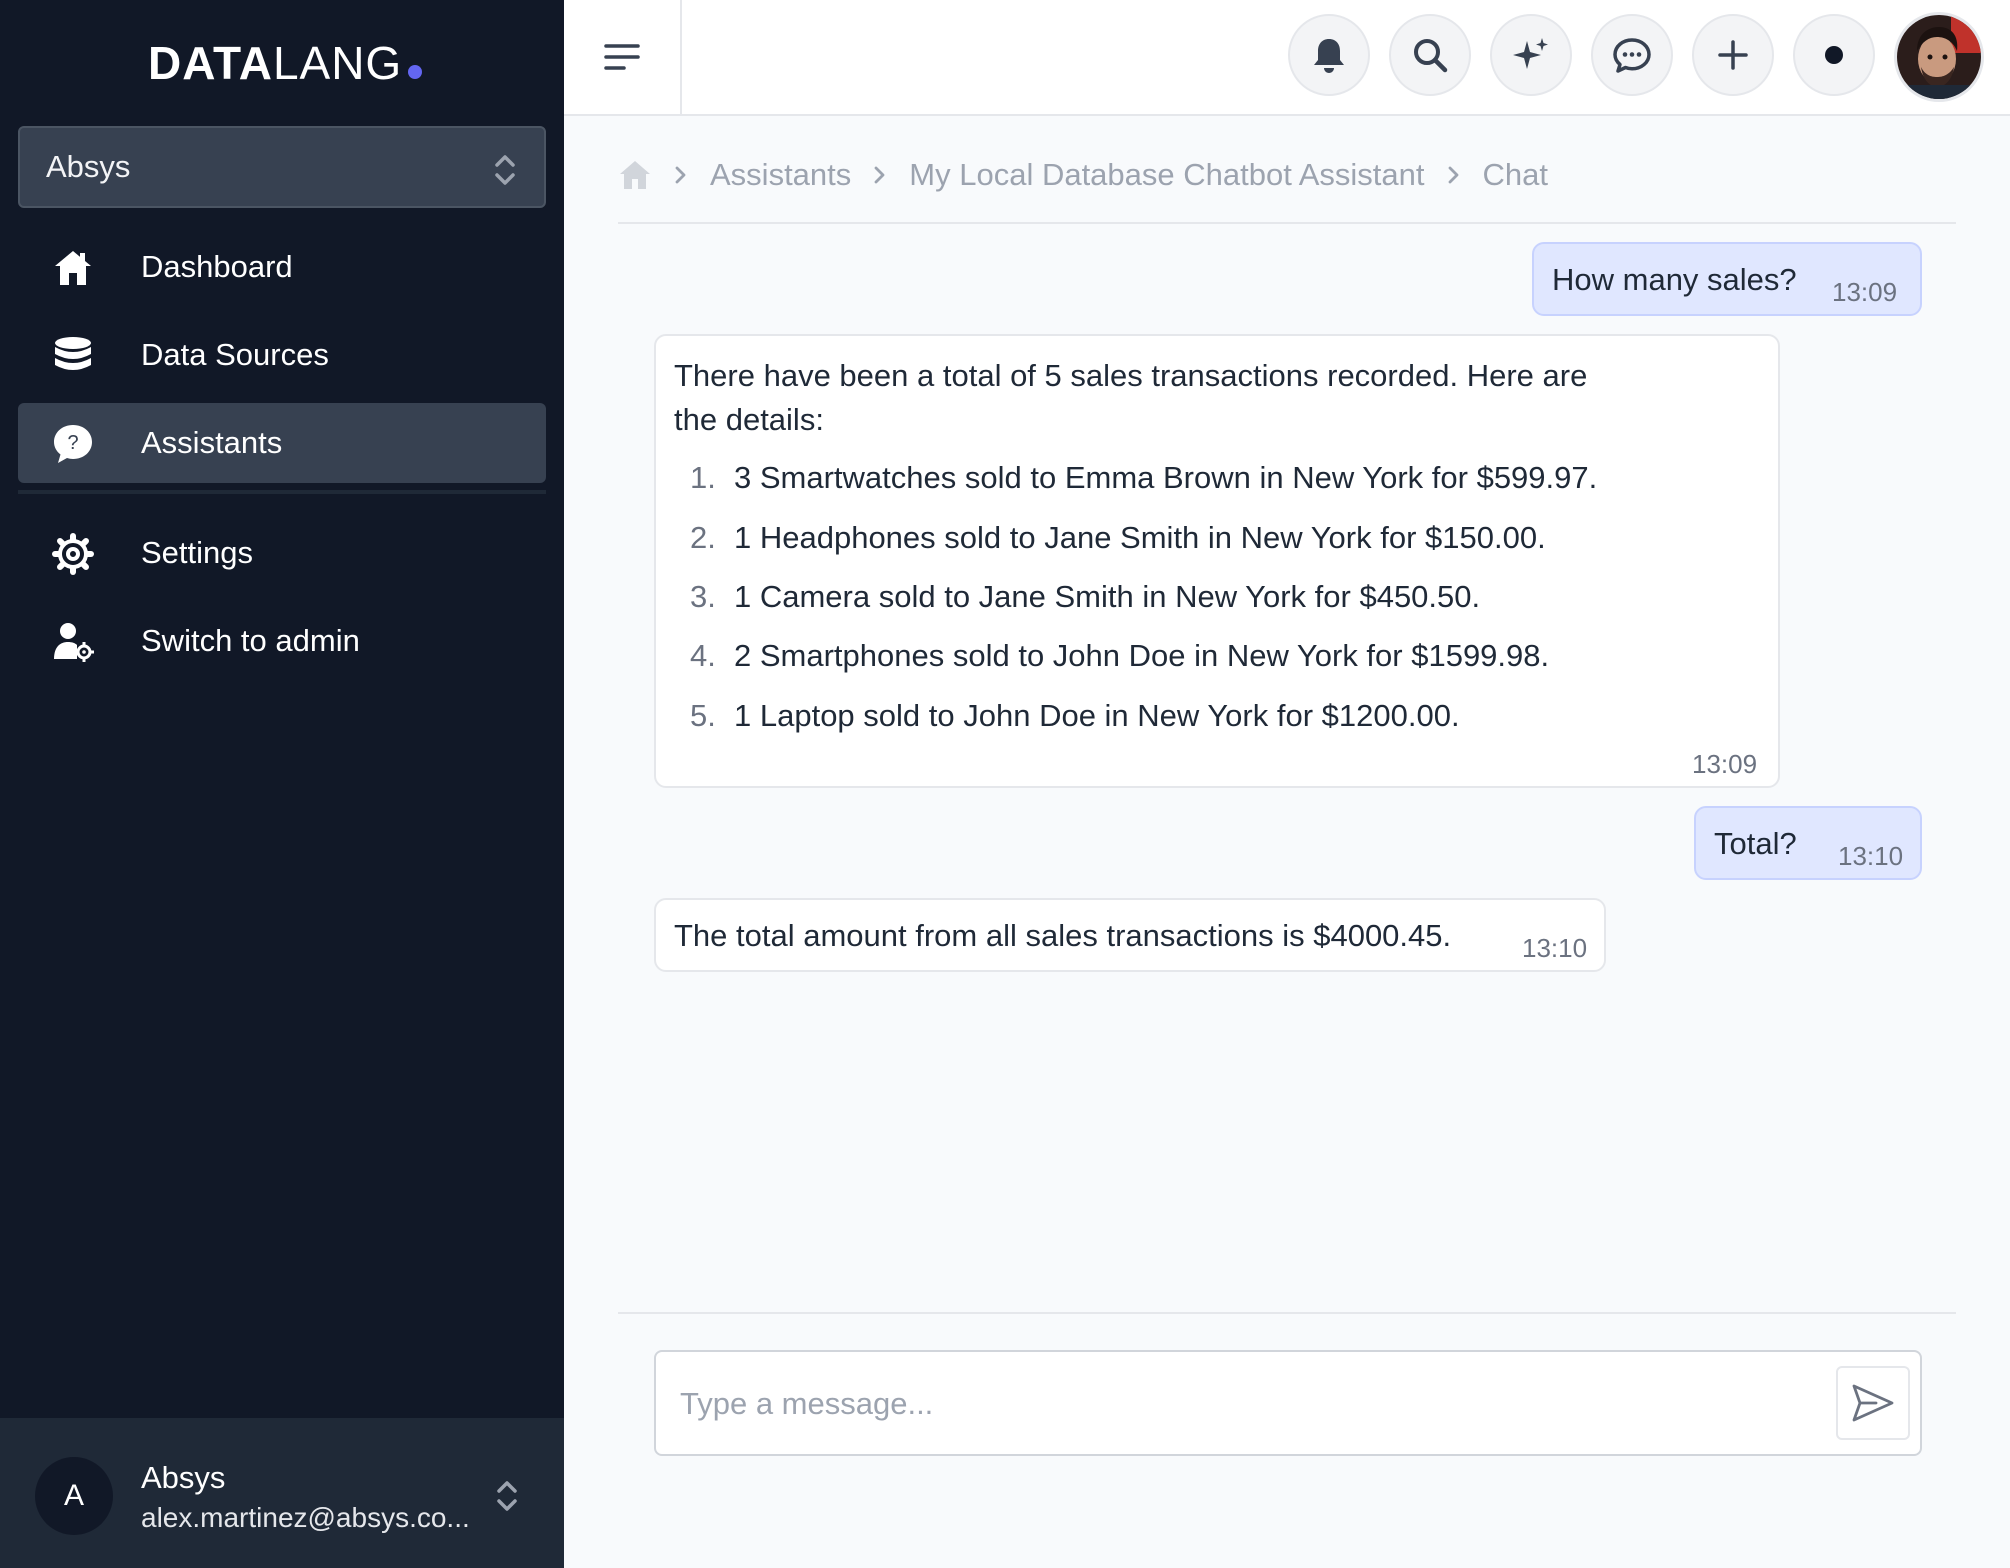  What do you see at coordinates (282, 553) in the screenshot?
I see `sidebar-item-settings: Settings` at bounding box center [282, 553].